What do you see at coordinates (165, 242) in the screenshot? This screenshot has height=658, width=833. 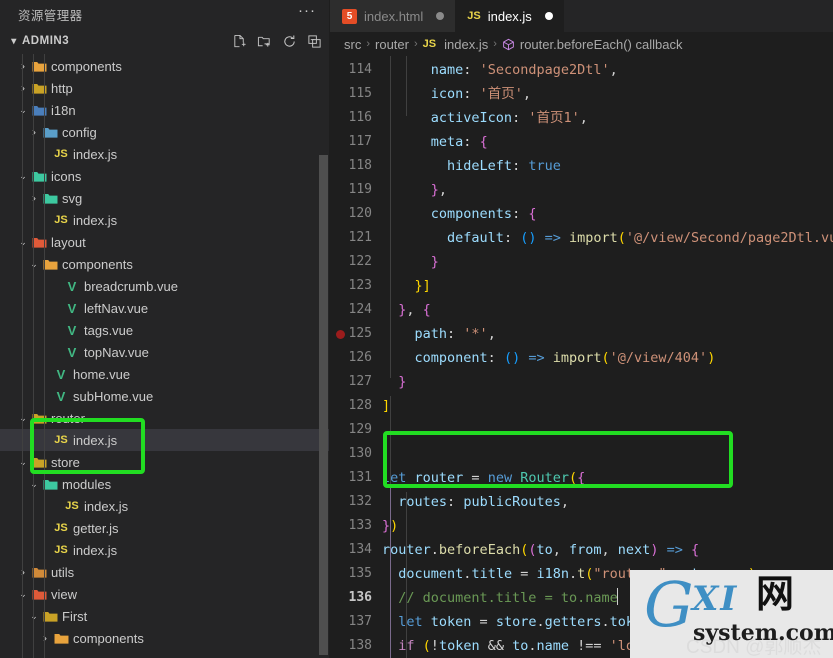 I see `tree-item-layout: ⌄ layout` at bounding box center [165, 242].